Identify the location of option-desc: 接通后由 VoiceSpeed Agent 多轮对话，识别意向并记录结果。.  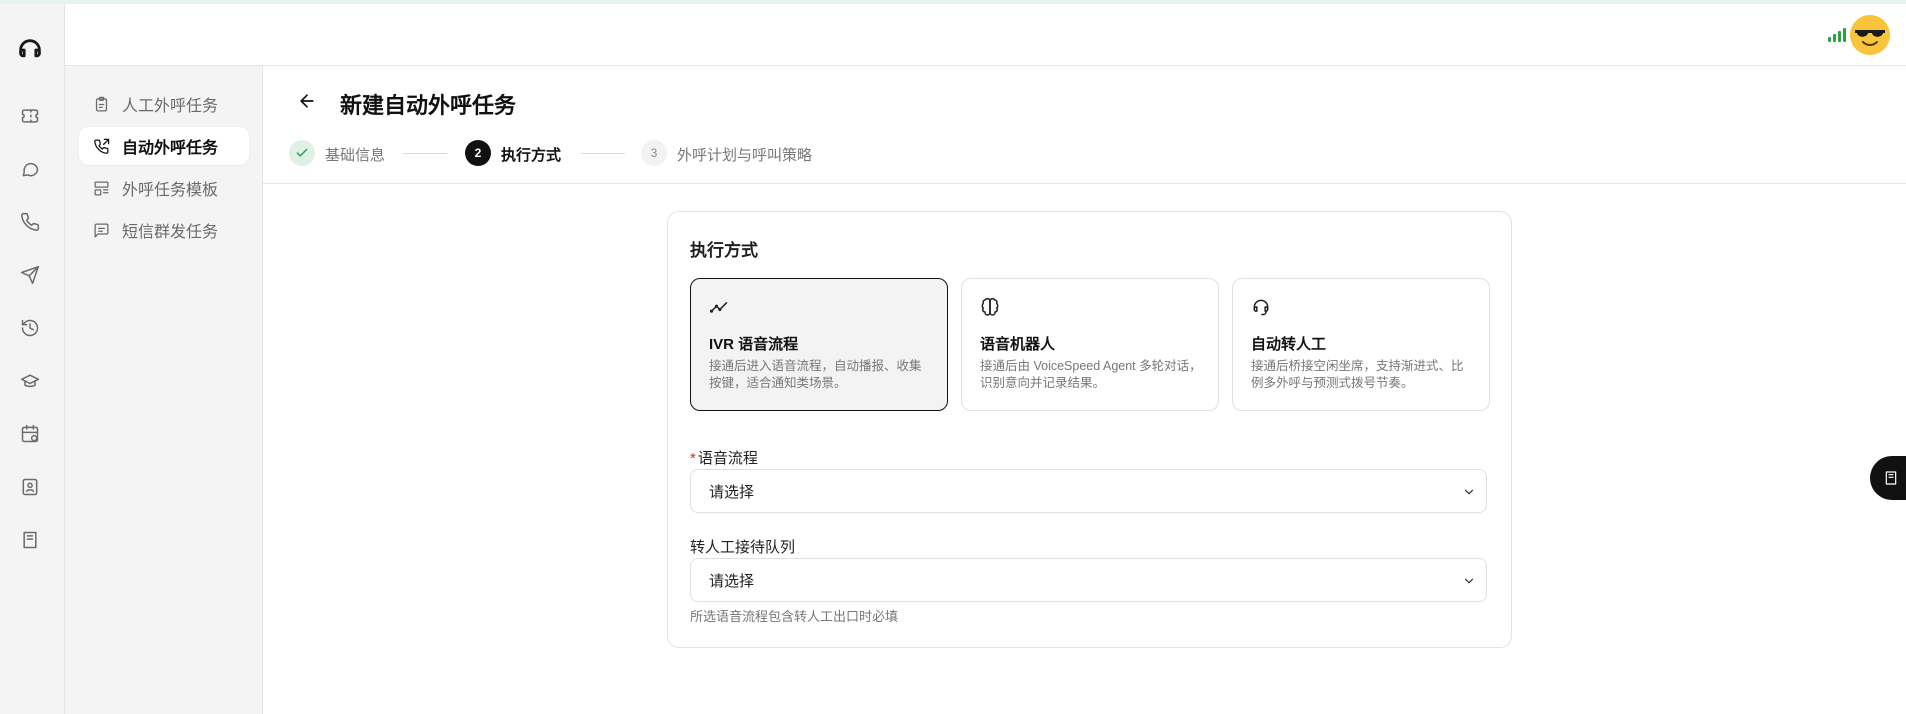
(1091, 374).